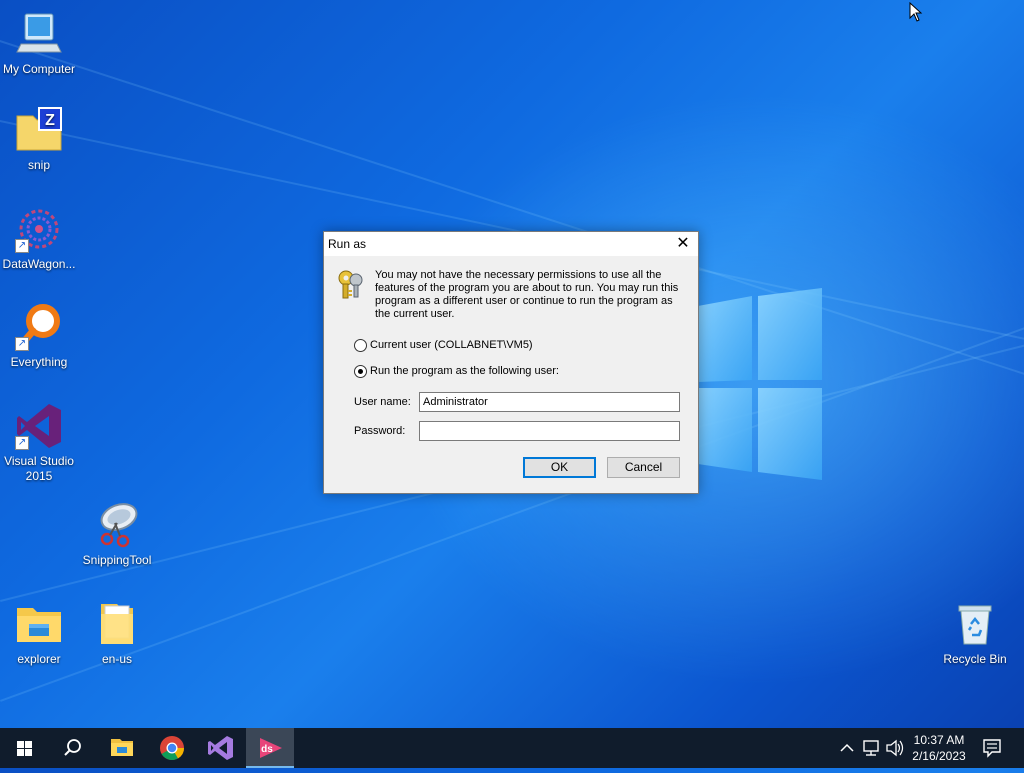 This screenshot has height=773, width=1024. I want to click on desktop-icon-my-computer: My Computer, so click(39, 43).